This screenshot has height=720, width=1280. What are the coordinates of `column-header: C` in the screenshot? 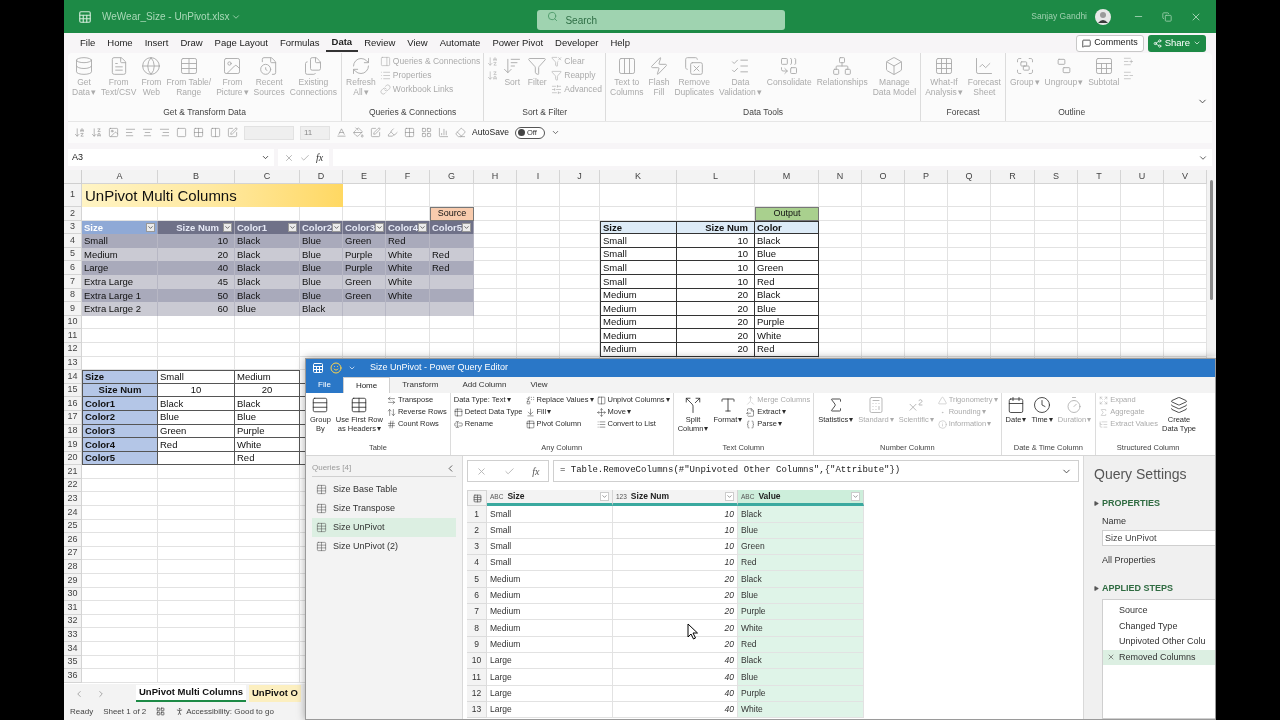 It's located at (267, 177).